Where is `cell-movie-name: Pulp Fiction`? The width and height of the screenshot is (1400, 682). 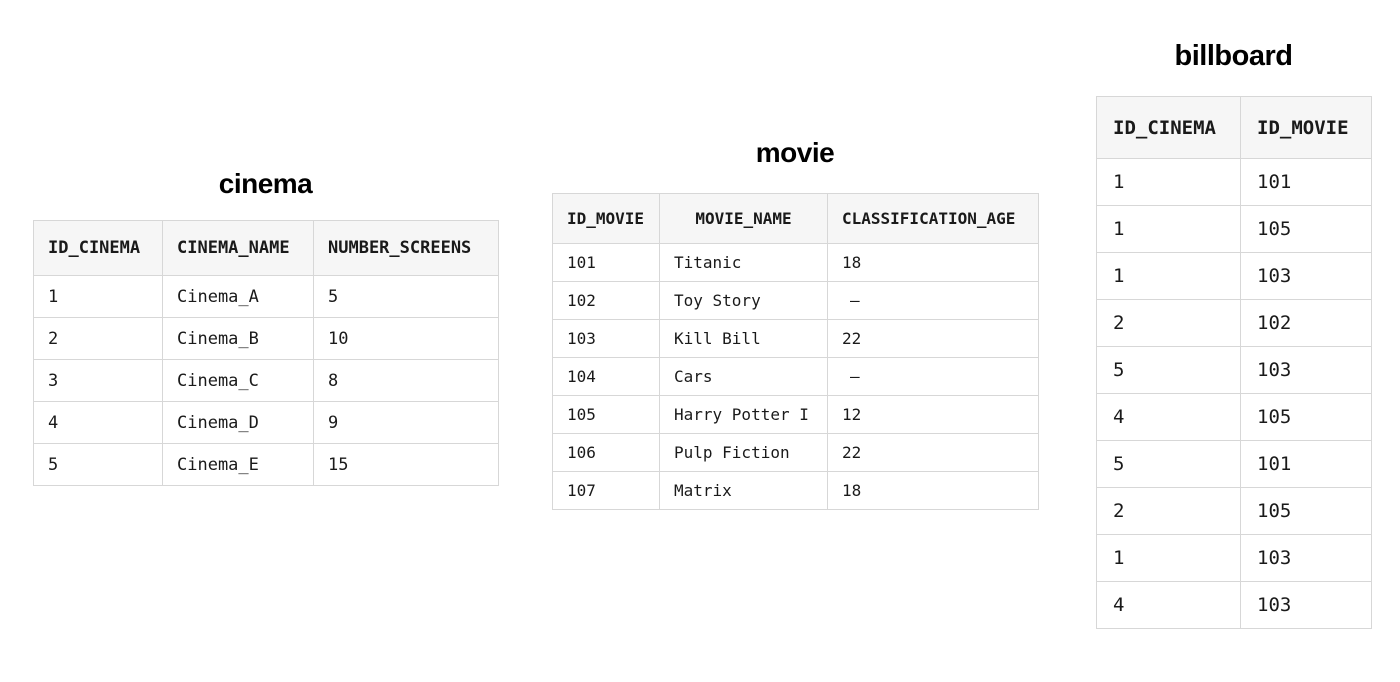
cell-movie-name: Pulp Fiction is located at coordinates (743, 452).